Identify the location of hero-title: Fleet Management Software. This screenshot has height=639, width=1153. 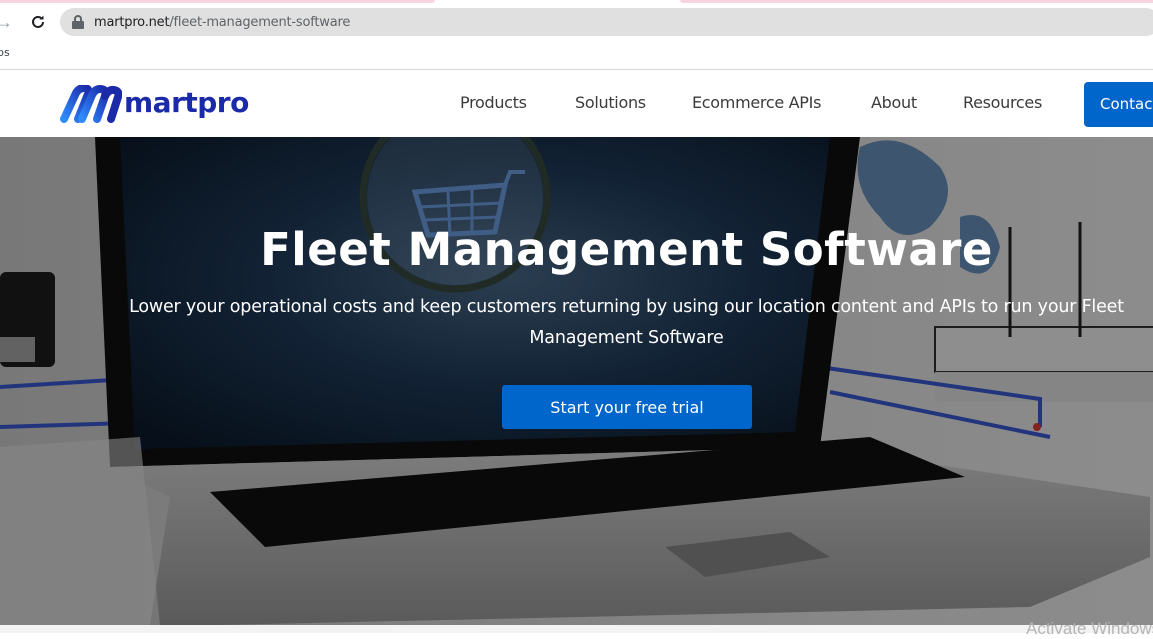
(626, 249).